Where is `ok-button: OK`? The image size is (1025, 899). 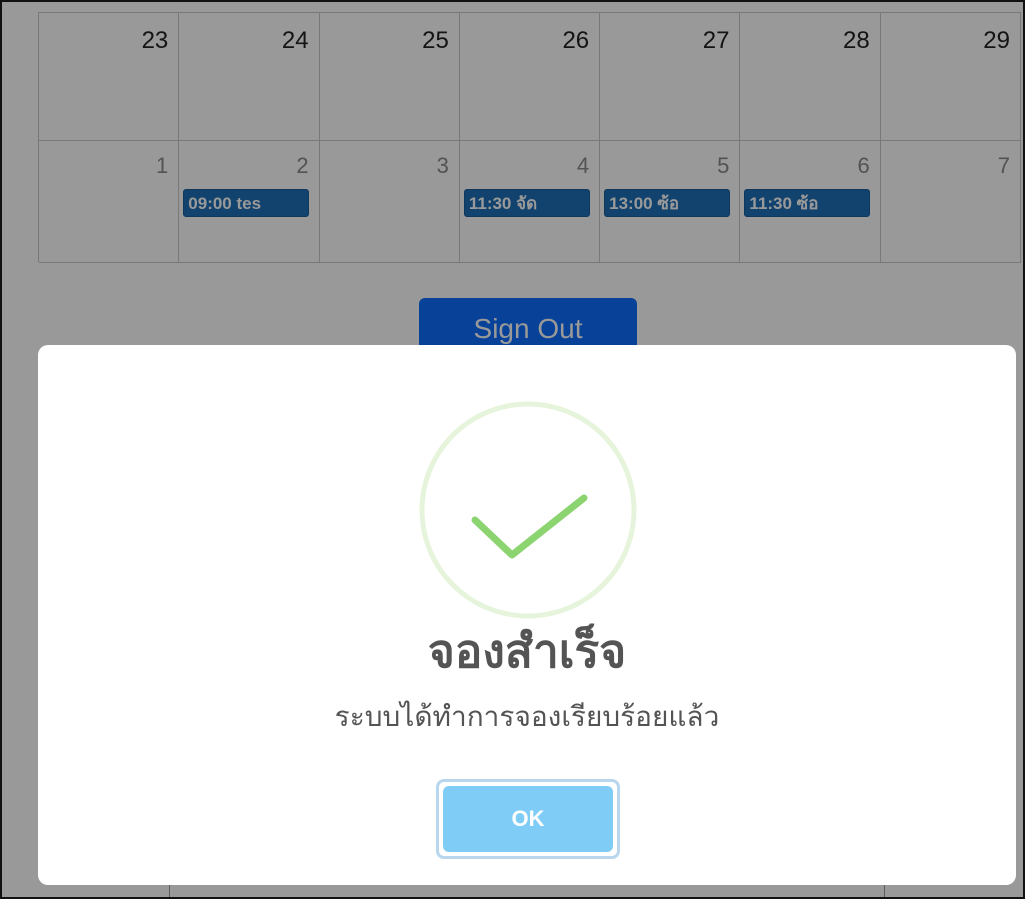
ok-button: OK is located at coordinates (528, 819).